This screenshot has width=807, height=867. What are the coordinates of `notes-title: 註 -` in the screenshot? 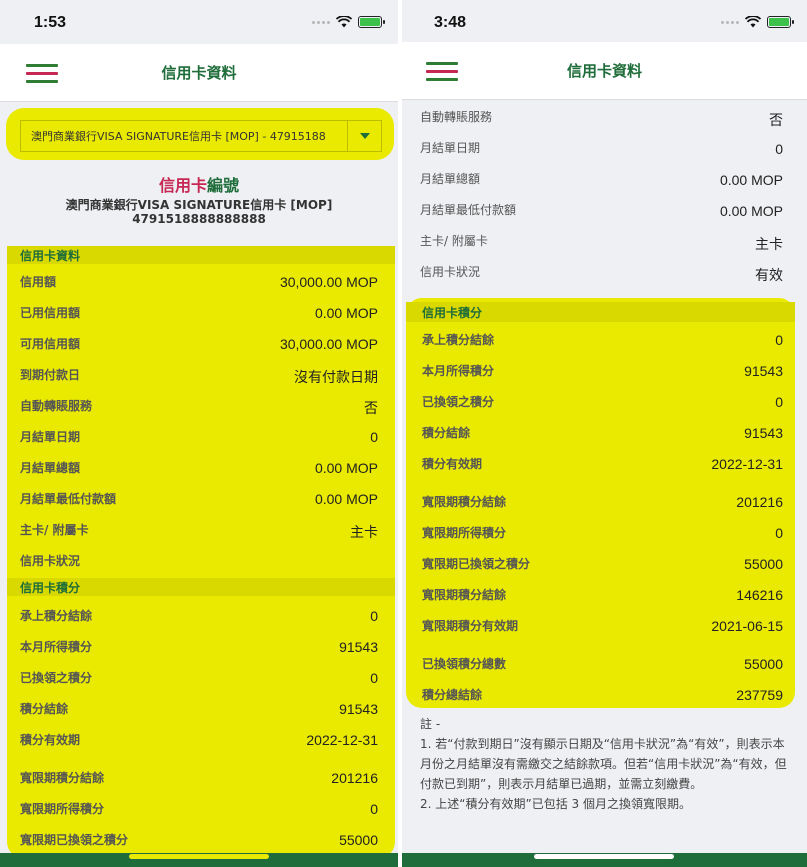 It's located at (430, 724).